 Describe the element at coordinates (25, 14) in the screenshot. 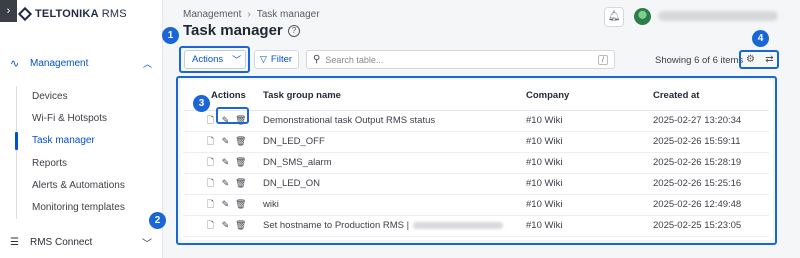

I see `teltonika-logo-icon` at that location.